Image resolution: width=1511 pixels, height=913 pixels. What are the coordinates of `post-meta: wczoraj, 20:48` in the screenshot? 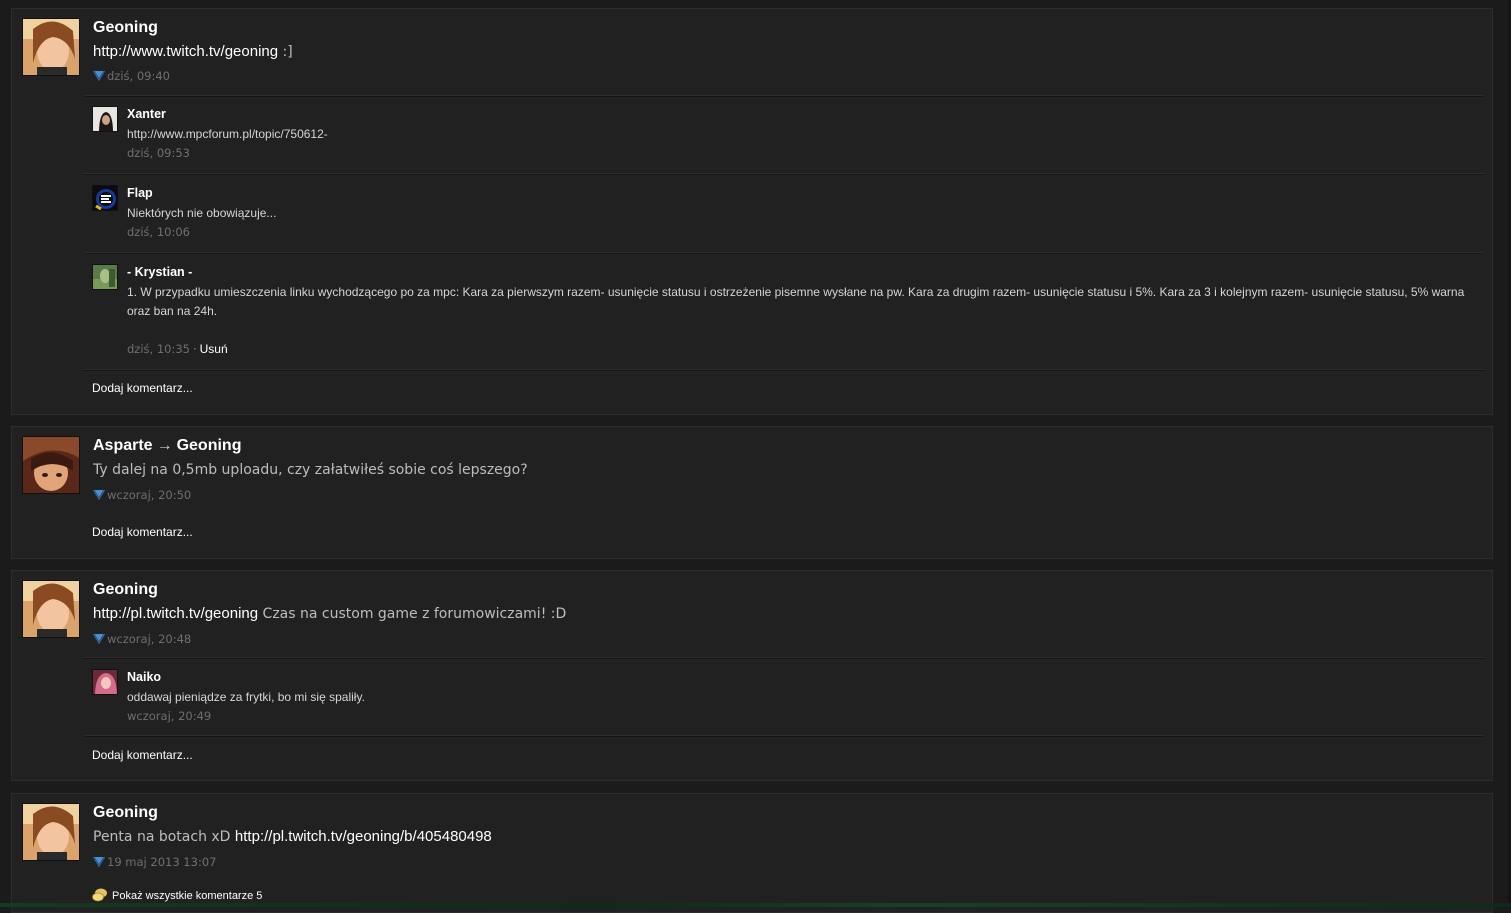 It's located at (142, 639).